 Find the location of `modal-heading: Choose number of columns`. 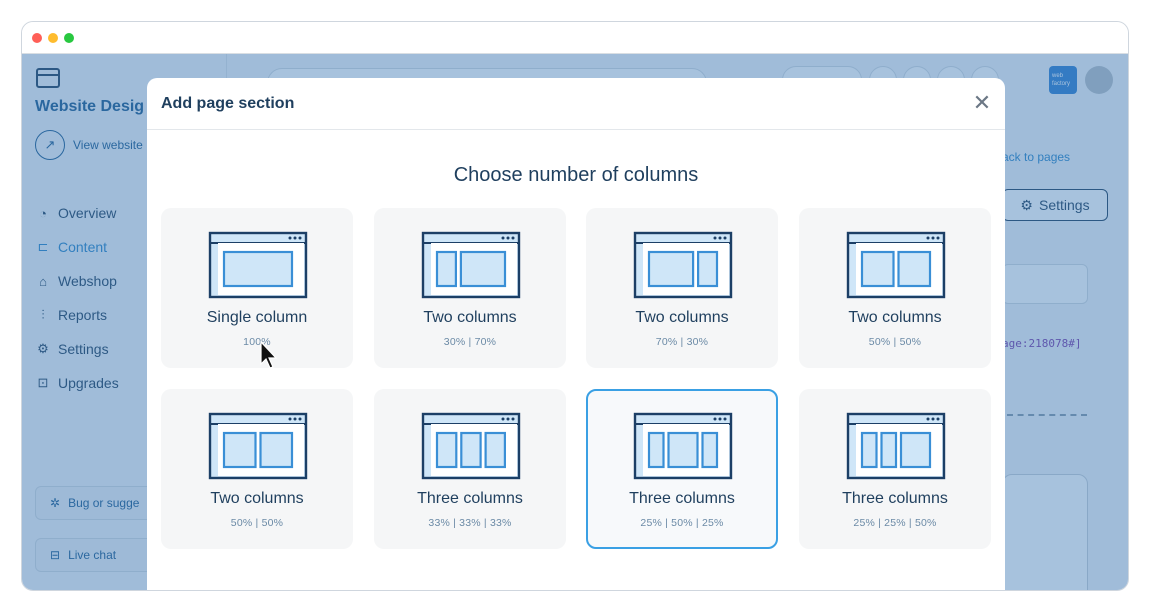

modal-heading: Choose number of columns is located at coordinates (576, 175).